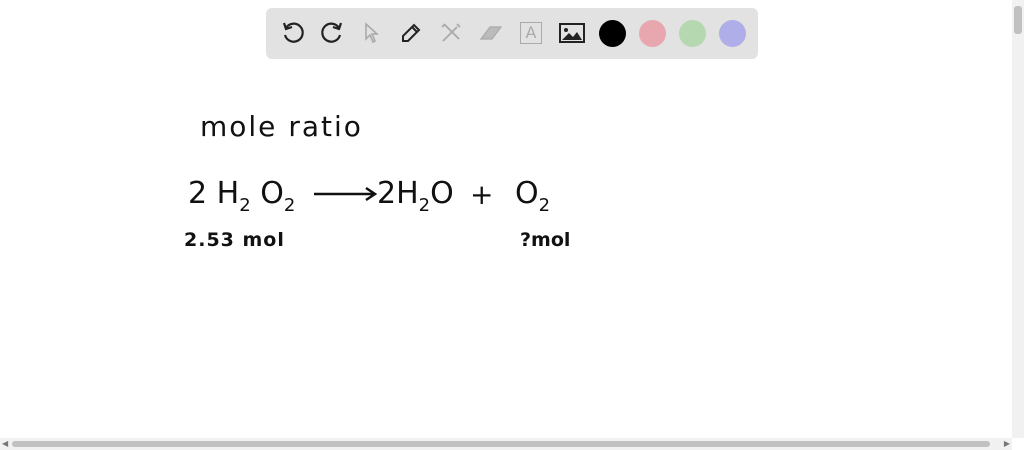 This screenshot has width=1024, height=450. I want to click on product-amount: ?mol, so click(545, 240).